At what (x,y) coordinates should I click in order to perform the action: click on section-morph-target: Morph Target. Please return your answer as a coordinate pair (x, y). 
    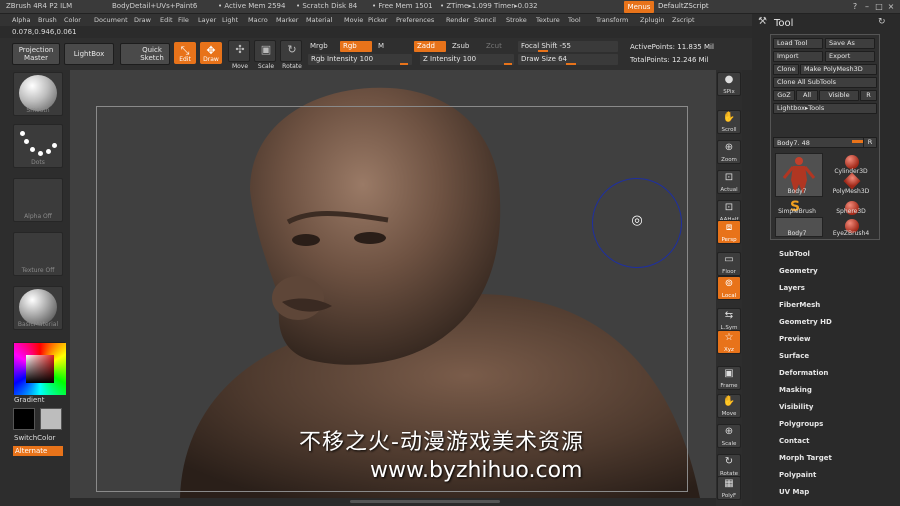
    Looking at the image, I should click on (805, 458).